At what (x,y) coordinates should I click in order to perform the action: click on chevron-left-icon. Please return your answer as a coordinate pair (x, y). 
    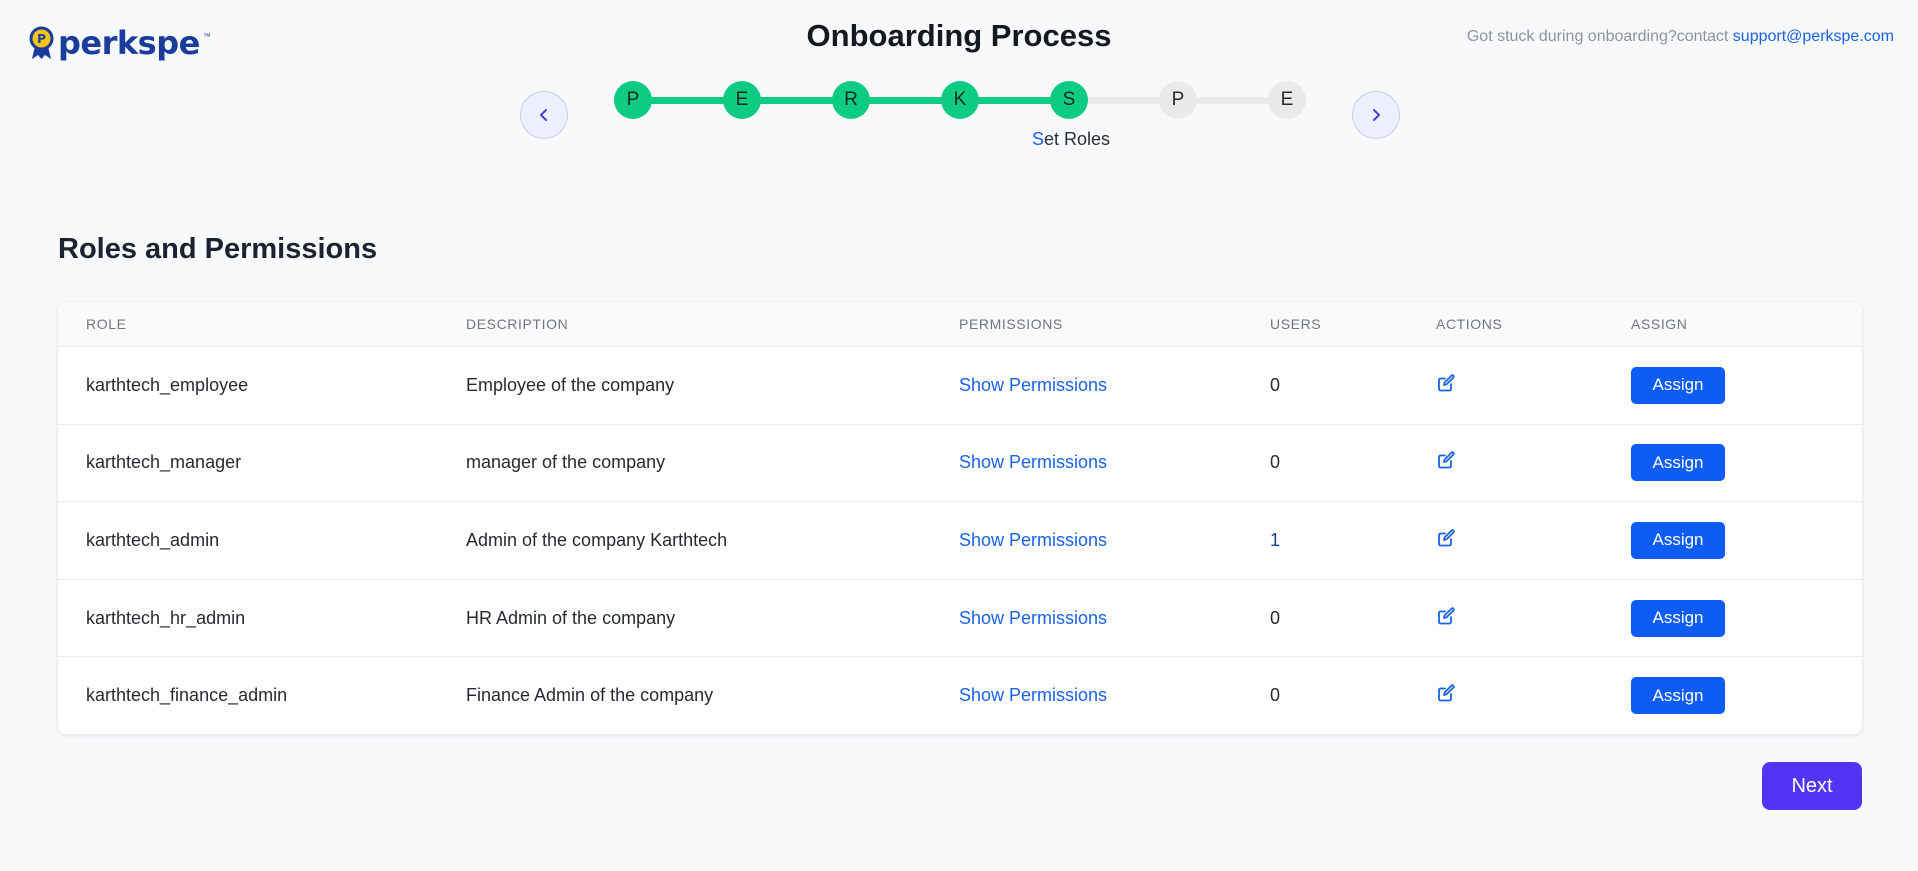
    Looking at the image, I should click on (543, 115).